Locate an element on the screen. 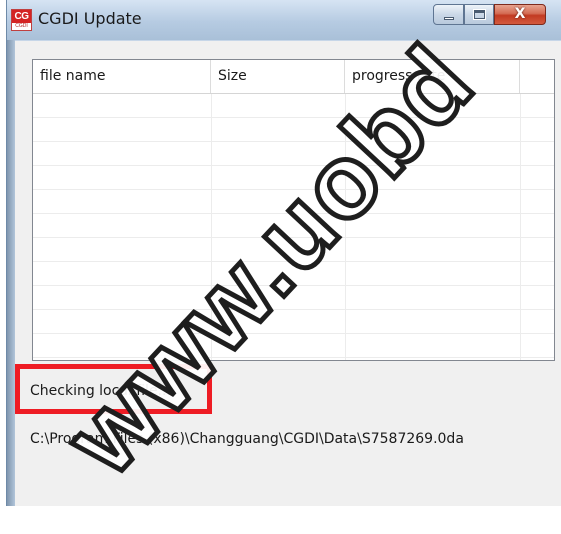 This screenshot has width=561, height=534. column-header-size: Size is located at coordinates (278, 76).